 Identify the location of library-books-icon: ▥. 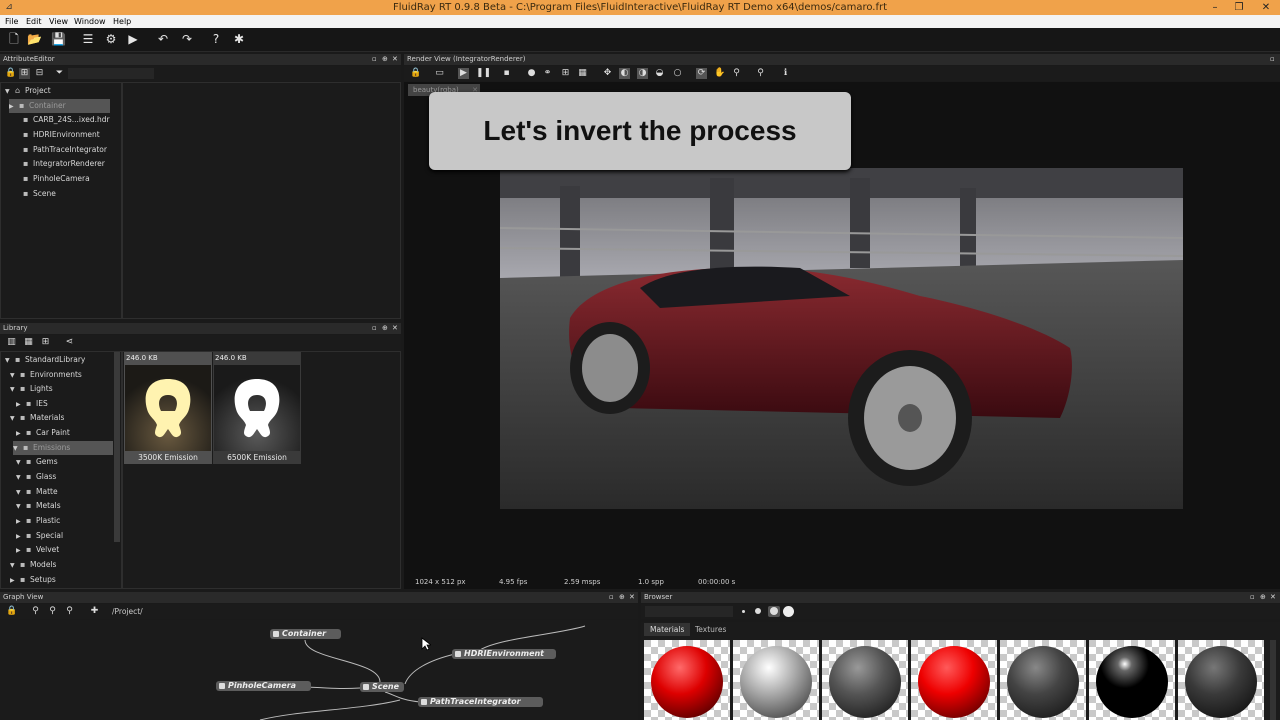
(11, 342).